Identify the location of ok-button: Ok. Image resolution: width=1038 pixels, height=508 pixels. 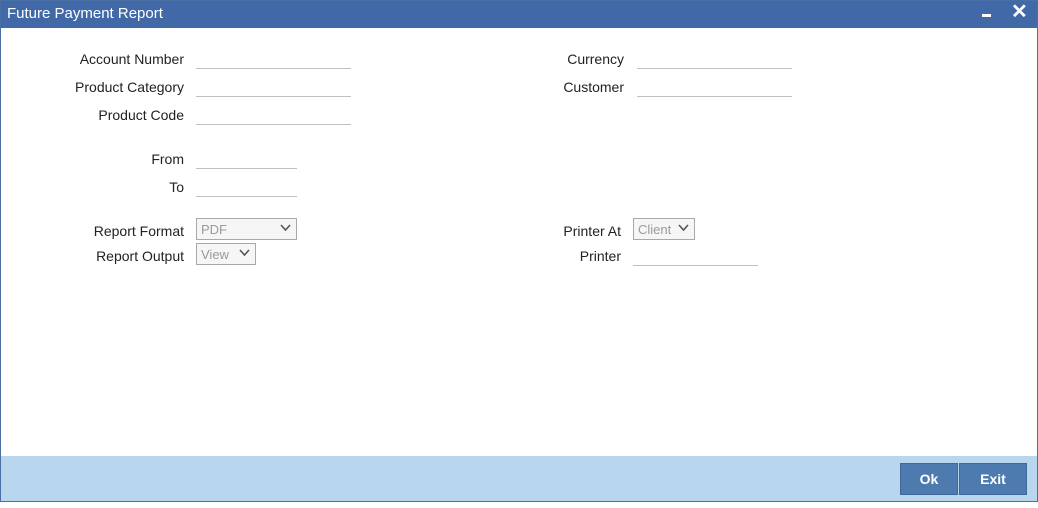
(929, 479).